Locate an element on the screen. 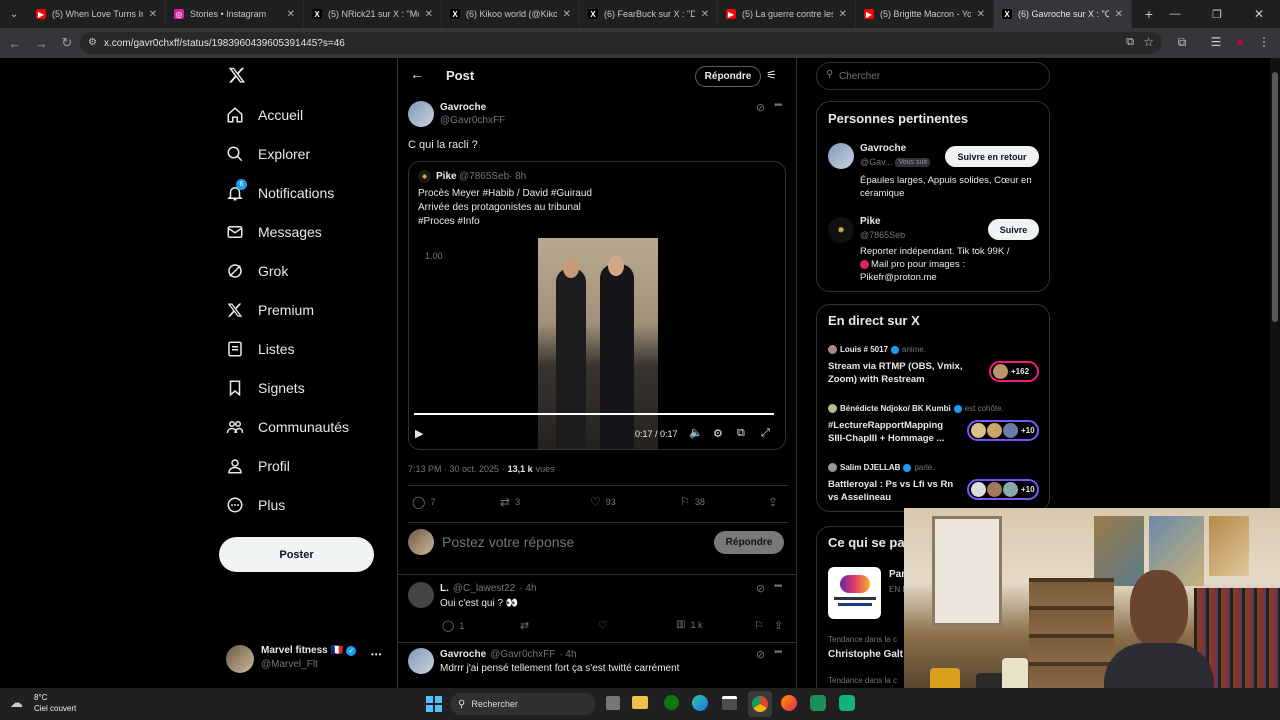 This screenshot has height=720, width=1280. pip-icon: ⧉ is located at coordinates (741, 433).